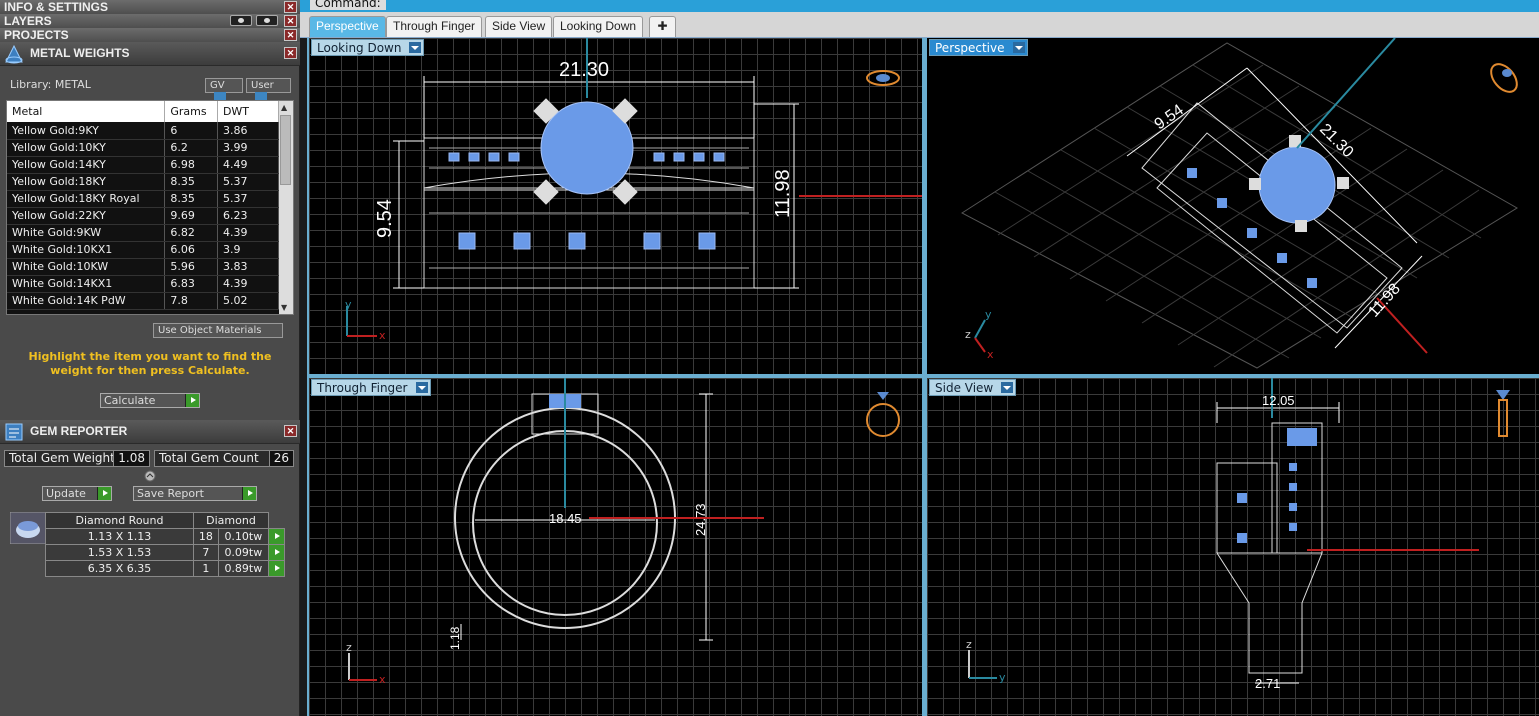 This screenshot has width=1539, height=716. Describe the element at coordinates (80, 53) in the screenshot. I see `metal-weights-title: METAL WEIGHTS` at that location.